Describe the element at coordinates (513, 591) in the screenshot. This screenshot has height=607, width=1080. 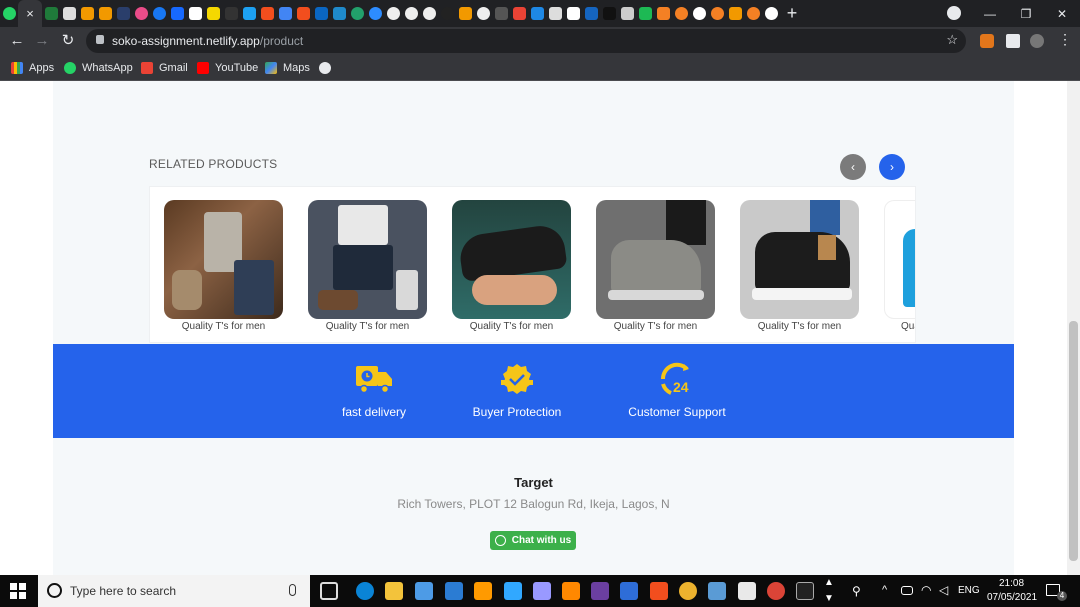
I see `photoshop-icon` at that location.